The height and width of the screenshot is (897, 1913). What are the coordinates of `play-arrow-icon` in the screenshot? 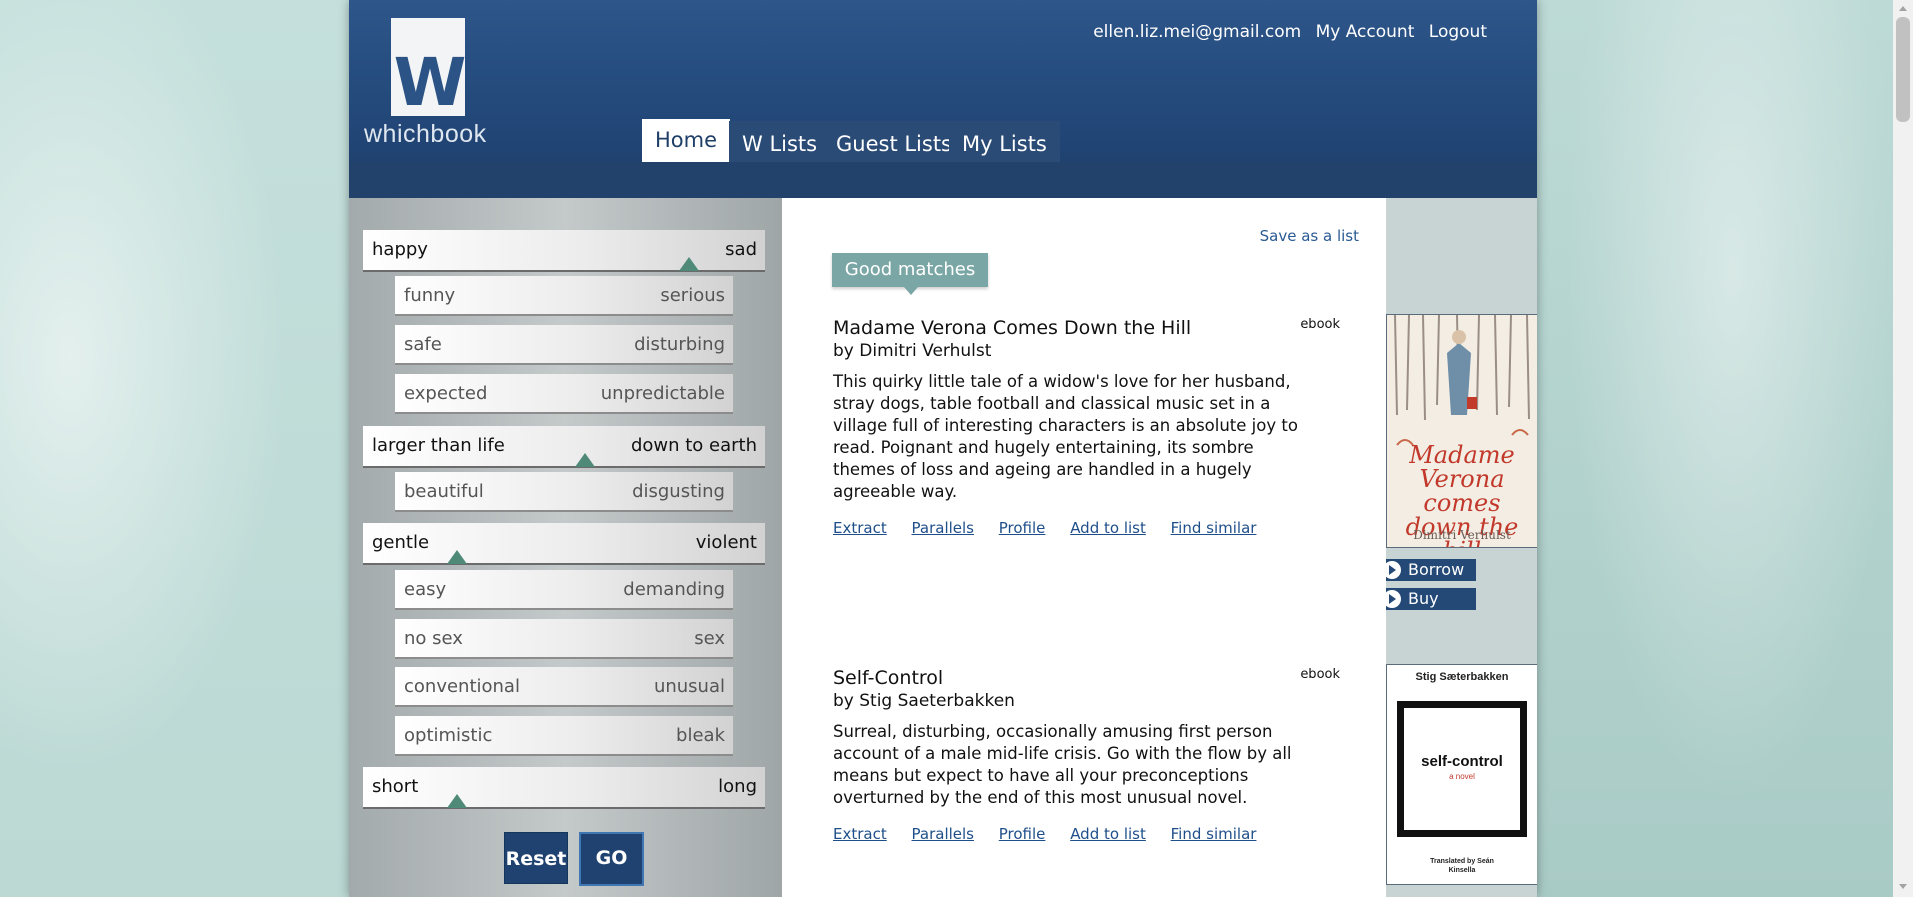 It's located at (1392, 570).